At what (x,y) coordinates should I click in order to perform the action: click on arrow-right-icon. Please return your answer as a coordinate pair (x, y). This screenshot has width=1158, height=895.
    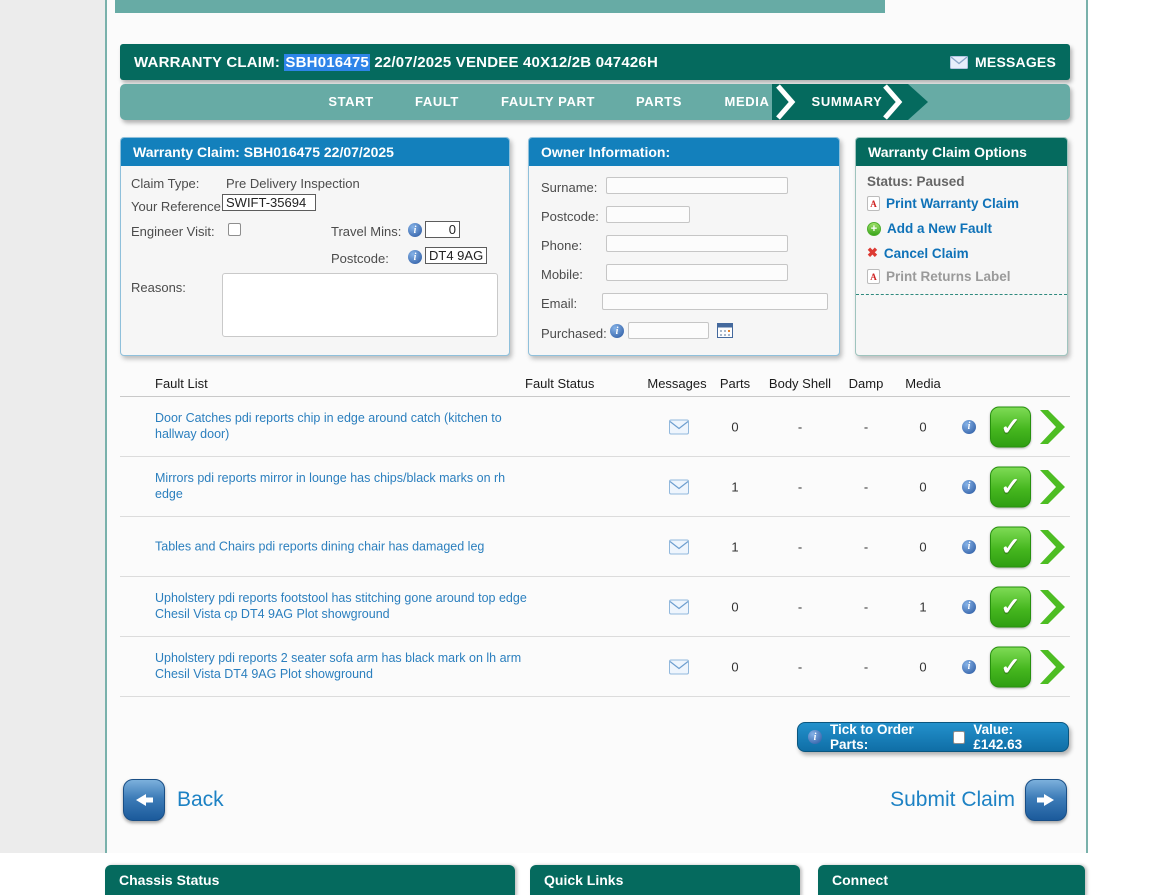
    Looking at the image, I should click on (1045, 800).